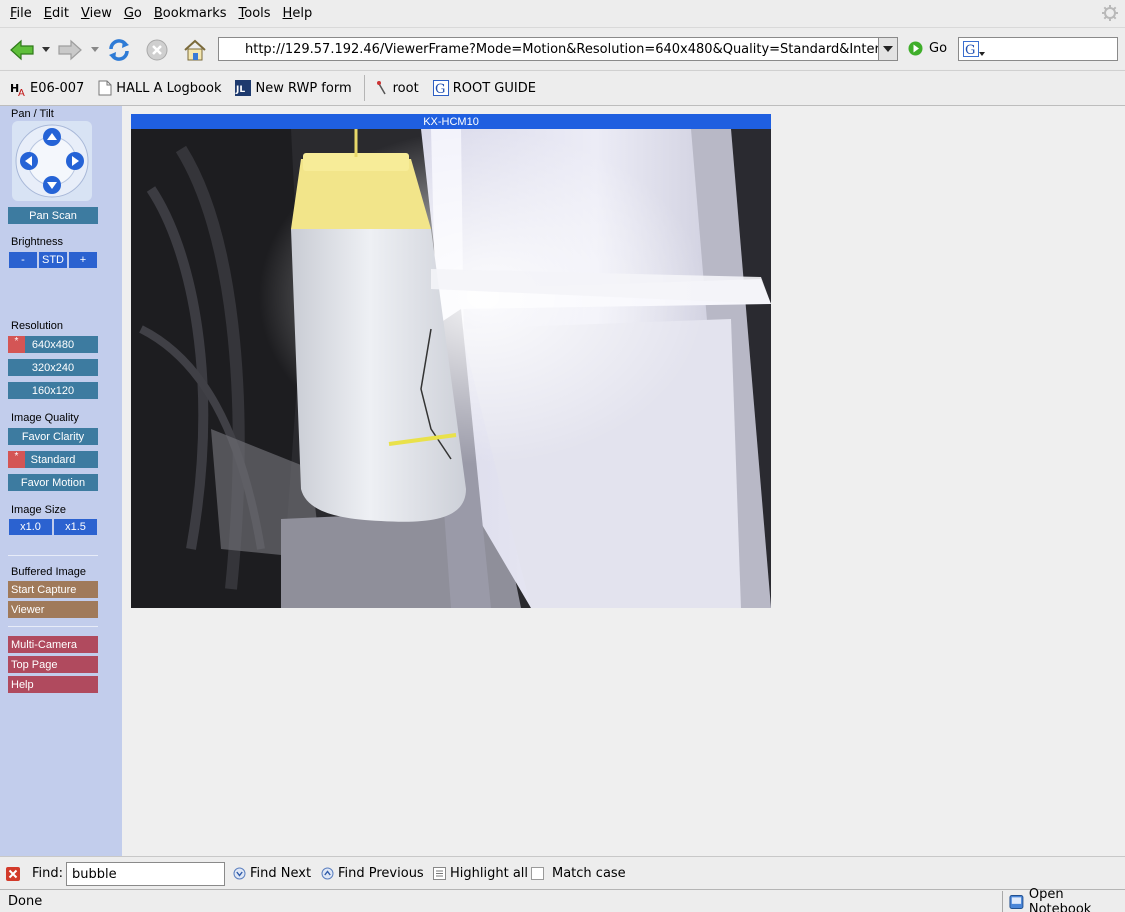 The image size is (1125, 912). What do you see at coordinates (37, 326) in the screenshot?
I see `resolution-label: Resolution` at bounding box center [37, 326].